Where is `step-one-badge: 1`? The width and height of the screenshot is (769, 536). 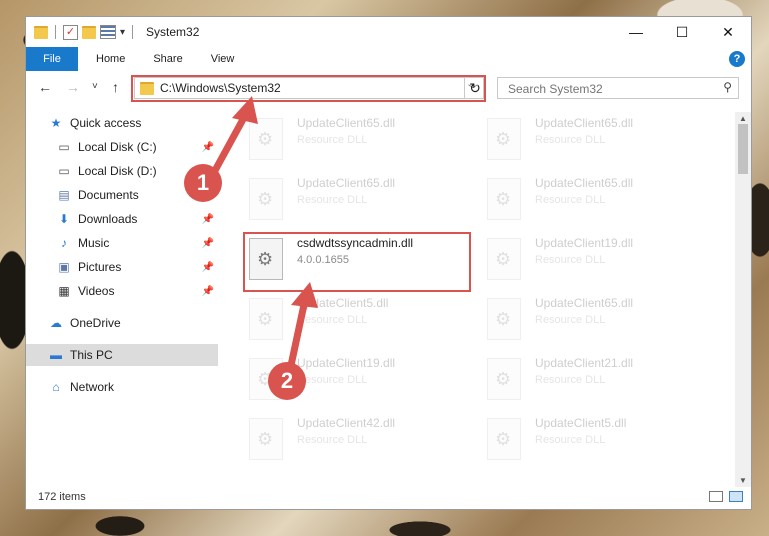 step-one-badge: 1 is located at coordinates (203, 183).